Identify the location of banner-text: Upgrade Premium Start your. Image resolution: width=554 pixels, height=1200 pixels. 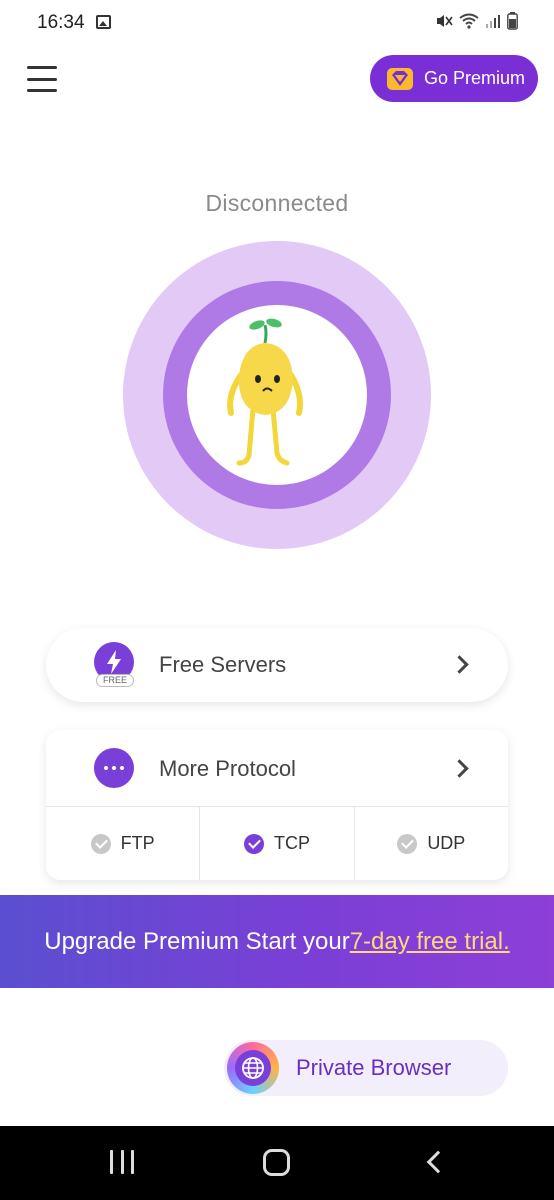
(197, 941).